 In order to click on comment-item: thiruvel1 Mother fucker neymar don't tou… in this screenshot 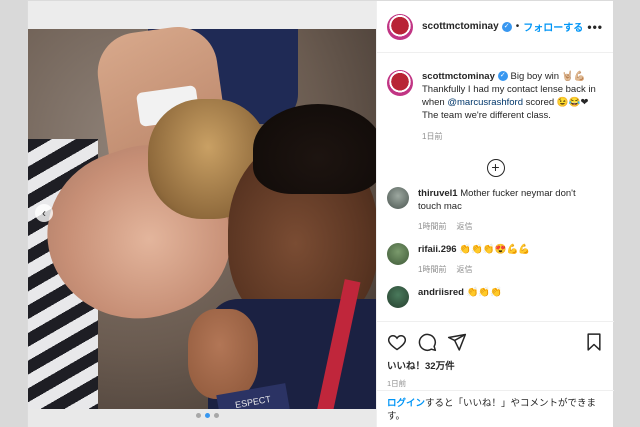, I will do `click(495, 205)`.